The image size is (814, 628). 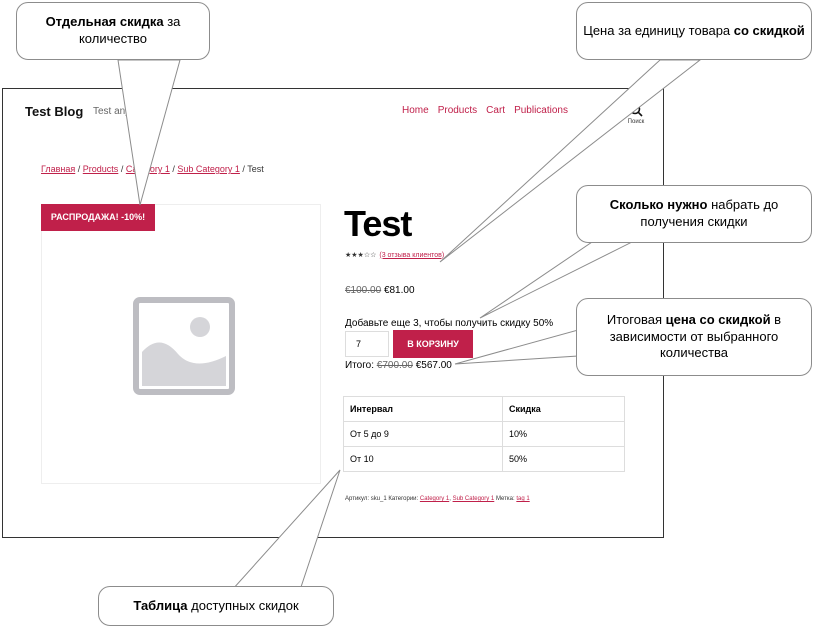 I want to click on nav-home: Home, so click(x=415, y=110).